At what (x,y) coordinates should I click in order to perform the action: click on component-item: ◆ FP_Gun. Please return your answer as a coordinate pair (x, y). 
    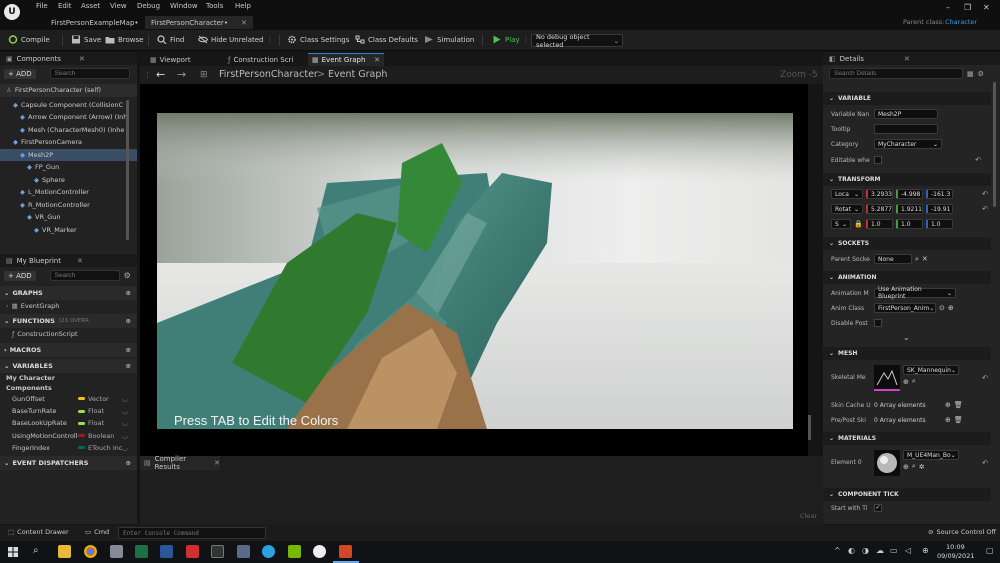
    Looking at the image, I should click on (68, 167).